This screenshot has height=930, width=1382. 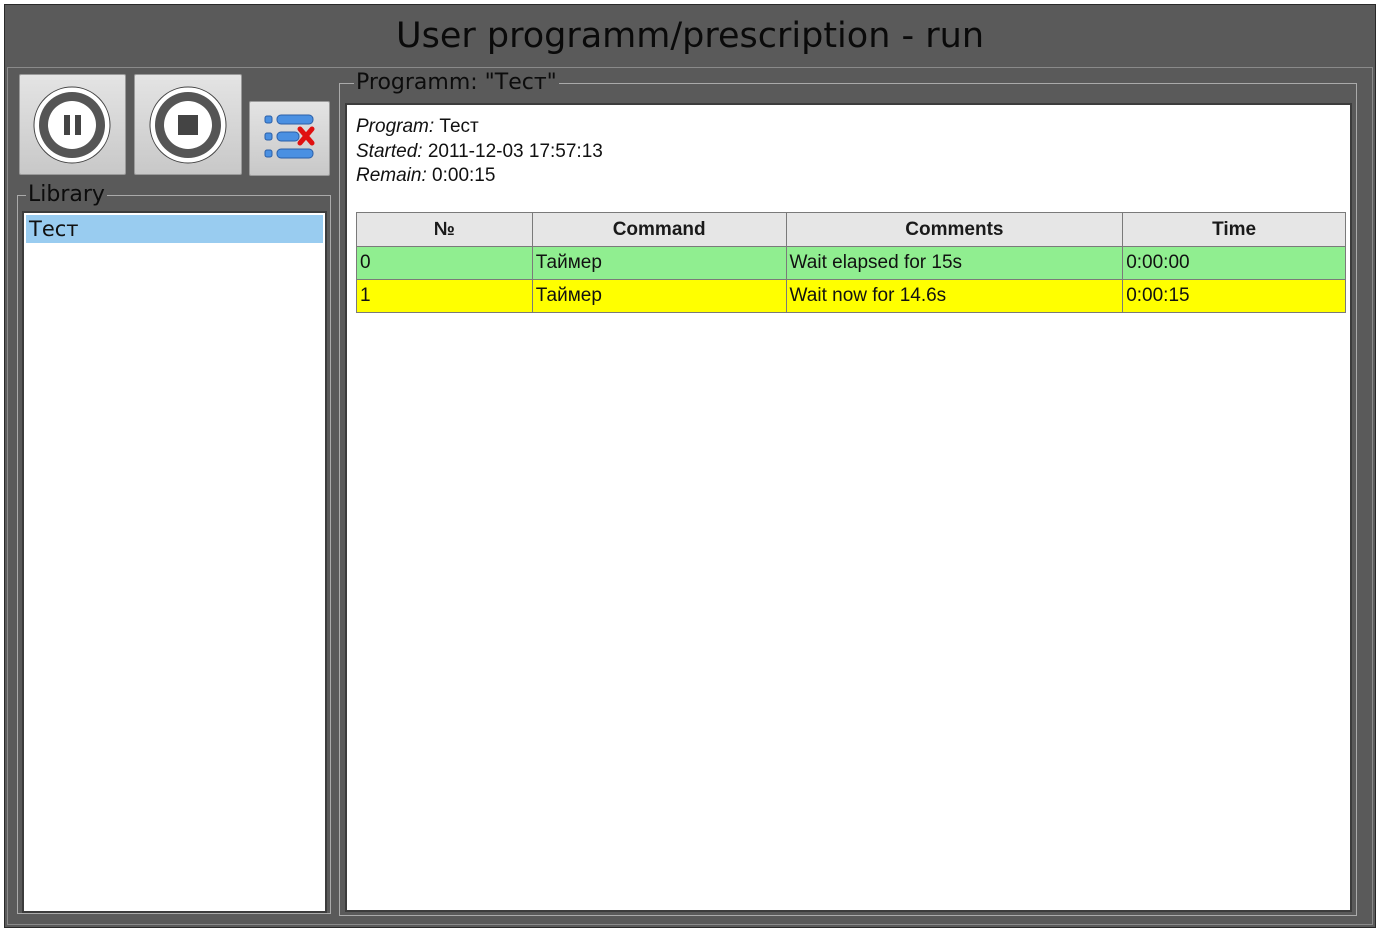 What do you see at coordinates (174, 229) in the screenshot?
I see `library-item-test: Тест` at bounding box center [174, 229].